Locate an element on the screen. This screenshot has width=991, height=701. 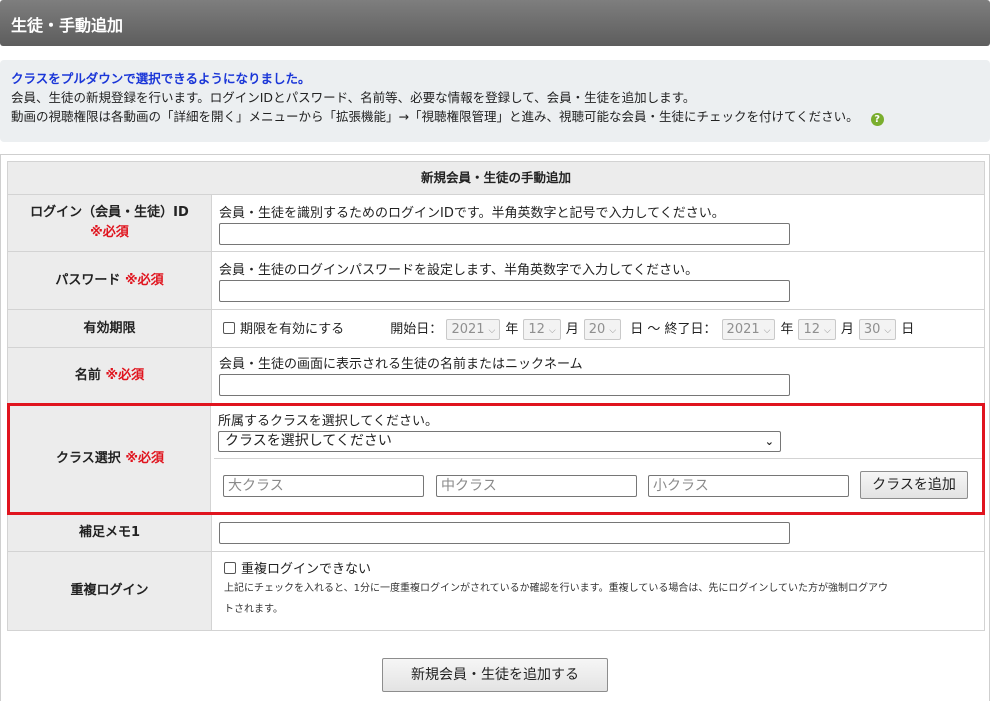
add-class-button: クラスを追加 is located at coordinates (914, 485).